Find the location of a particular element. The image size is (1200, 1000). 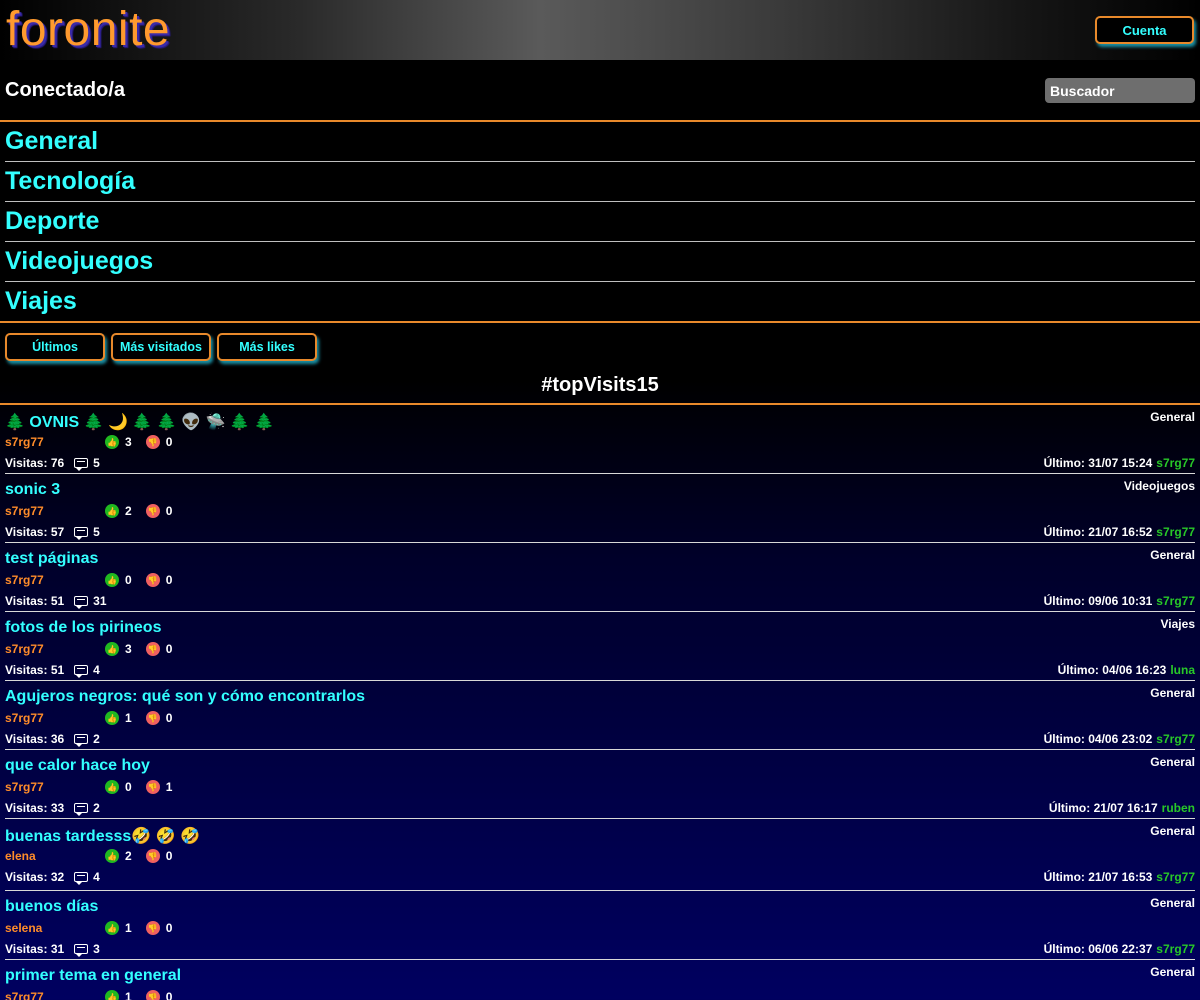

last-date: 21/07 16:53 is located at coordinates (1120, 877).